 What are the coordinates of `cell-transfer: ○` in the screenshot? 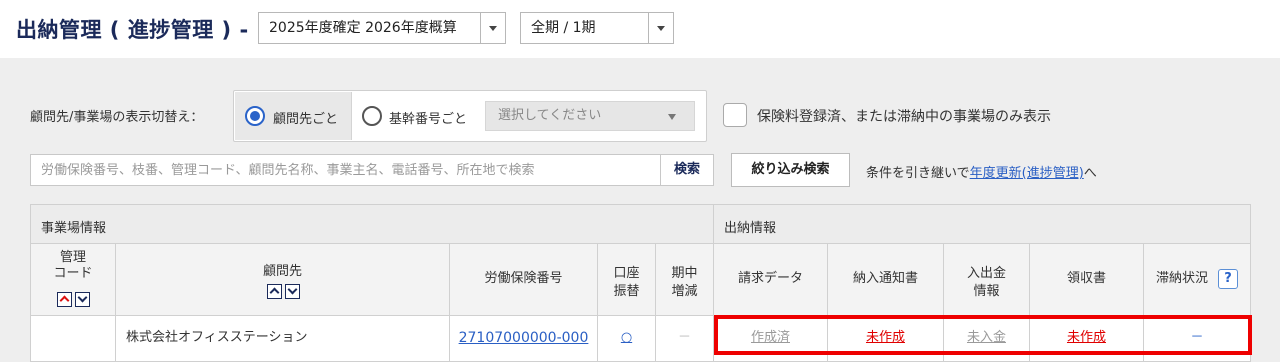 It's located at (627, 339).